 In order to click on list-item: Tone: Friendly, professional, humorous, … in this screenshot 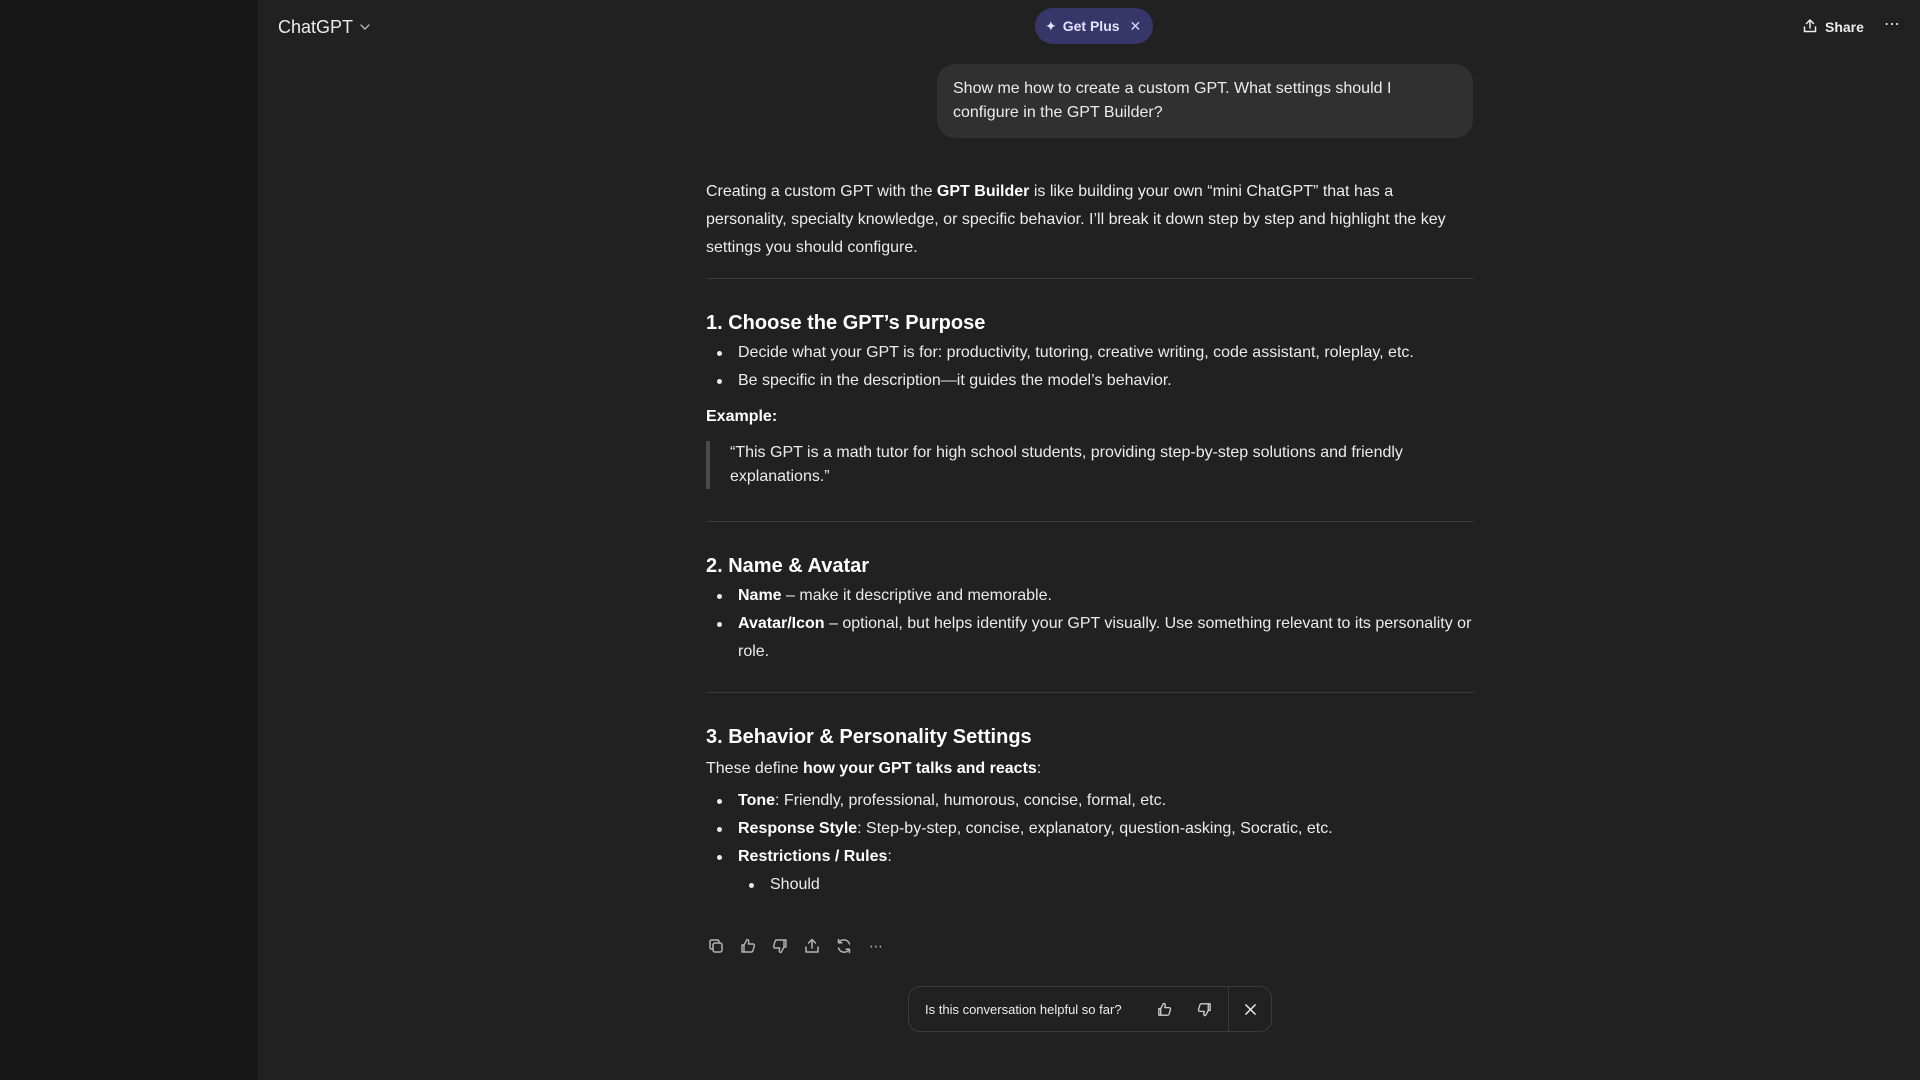, I will do `click(1090, 801)`.